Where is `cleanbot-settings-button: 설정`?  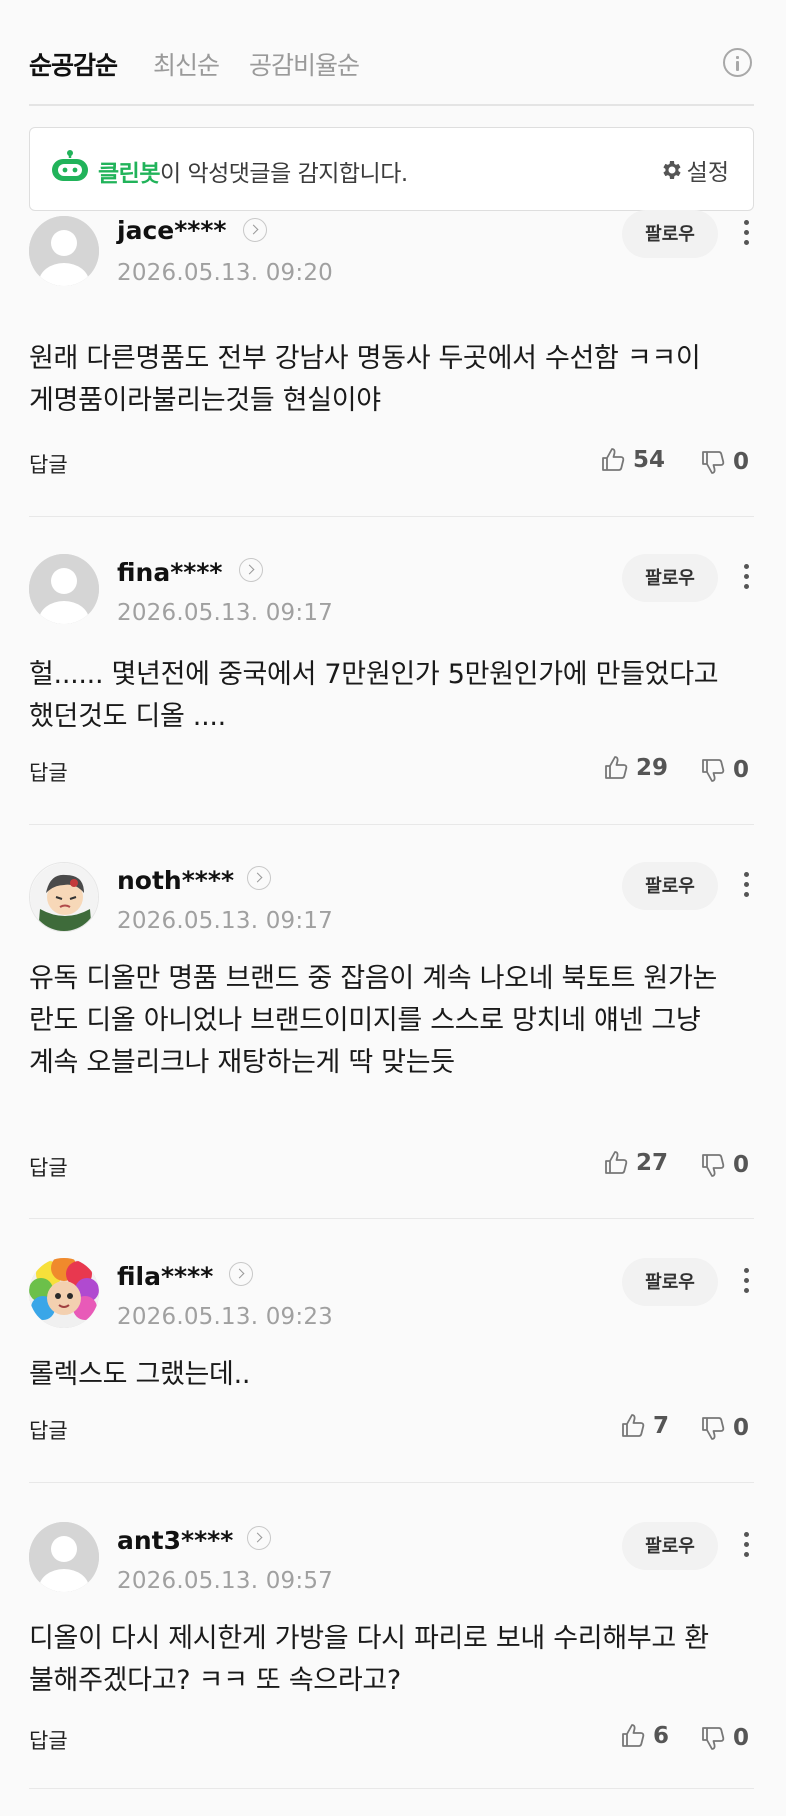 cleanbot-settings-button: 설정 is located at coordinates (694, 170).